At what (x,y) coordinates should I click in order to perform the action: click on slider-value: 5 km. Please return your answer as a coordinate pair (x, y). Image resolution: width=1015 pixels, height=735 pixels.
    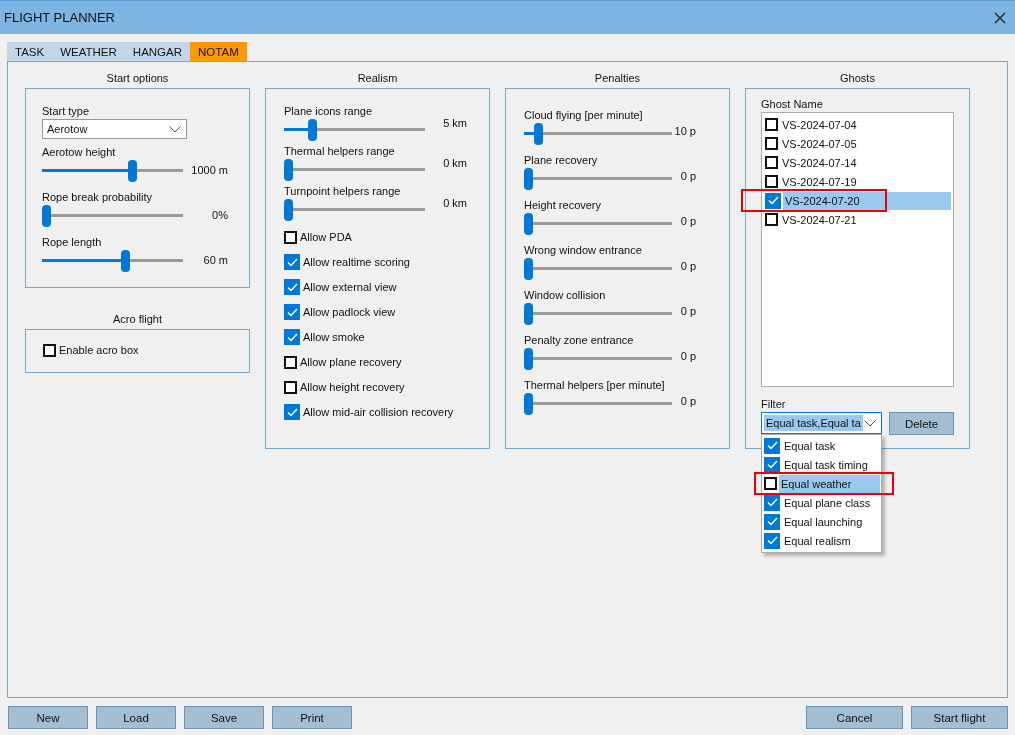
    Looking at the image, I should click on (454, 123).